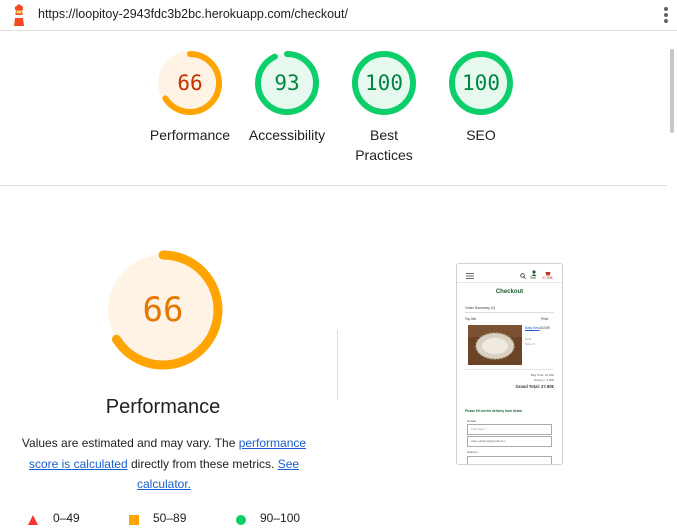  What do you see at coordinates (543, 380) in the screenshot?
I see `preview-delivery: Delivery: 3.80€` at bounding box center [543, 380].